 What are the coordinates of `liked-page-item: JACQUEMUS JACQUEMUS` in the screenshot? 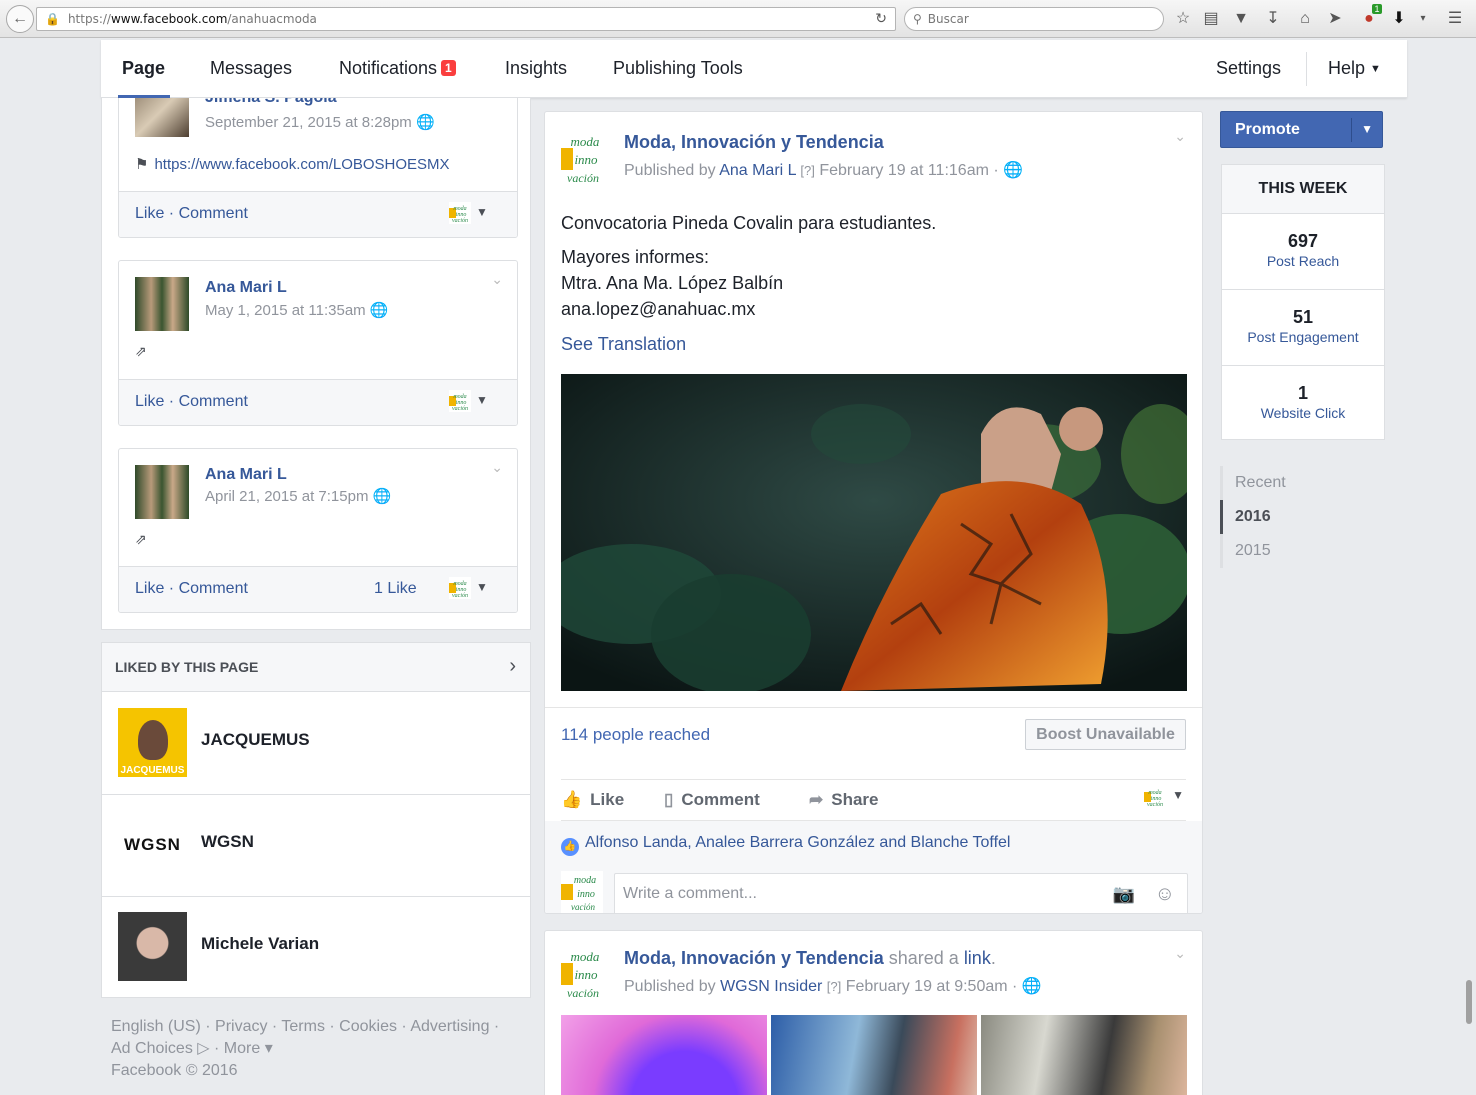 It's located at (316, 744).